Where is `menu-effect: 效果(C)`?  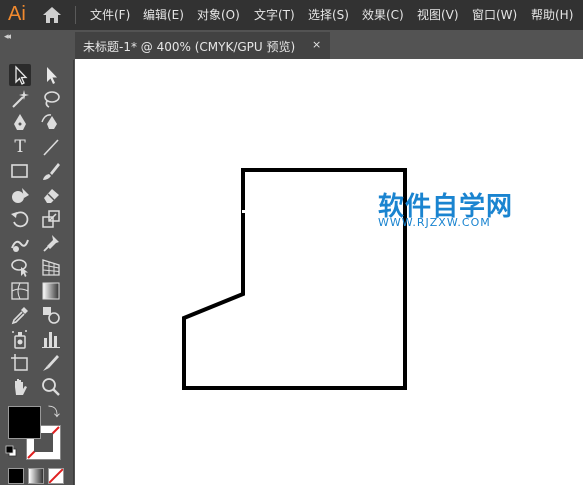 menu-effect: 效果(C) is located at coordinates (383, 14).